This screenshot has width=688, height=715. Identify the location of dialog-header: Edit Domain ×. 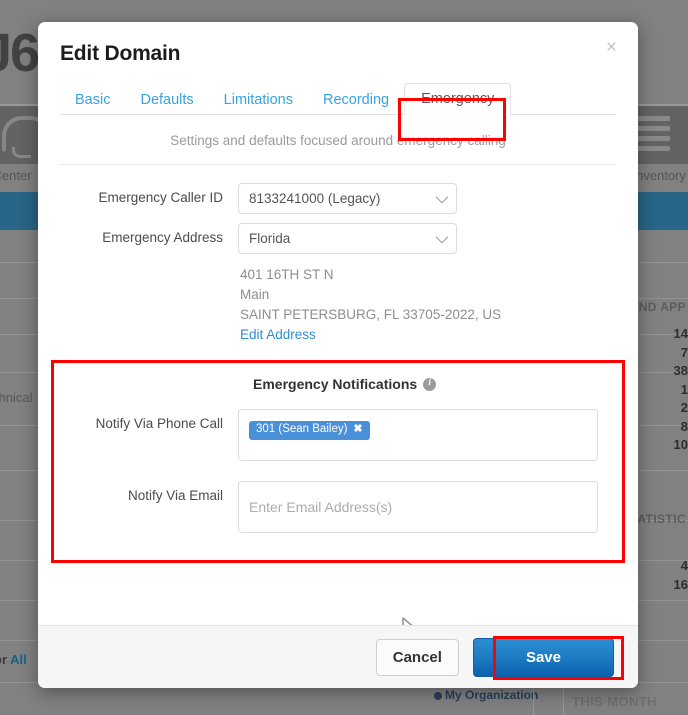
(338, 44).